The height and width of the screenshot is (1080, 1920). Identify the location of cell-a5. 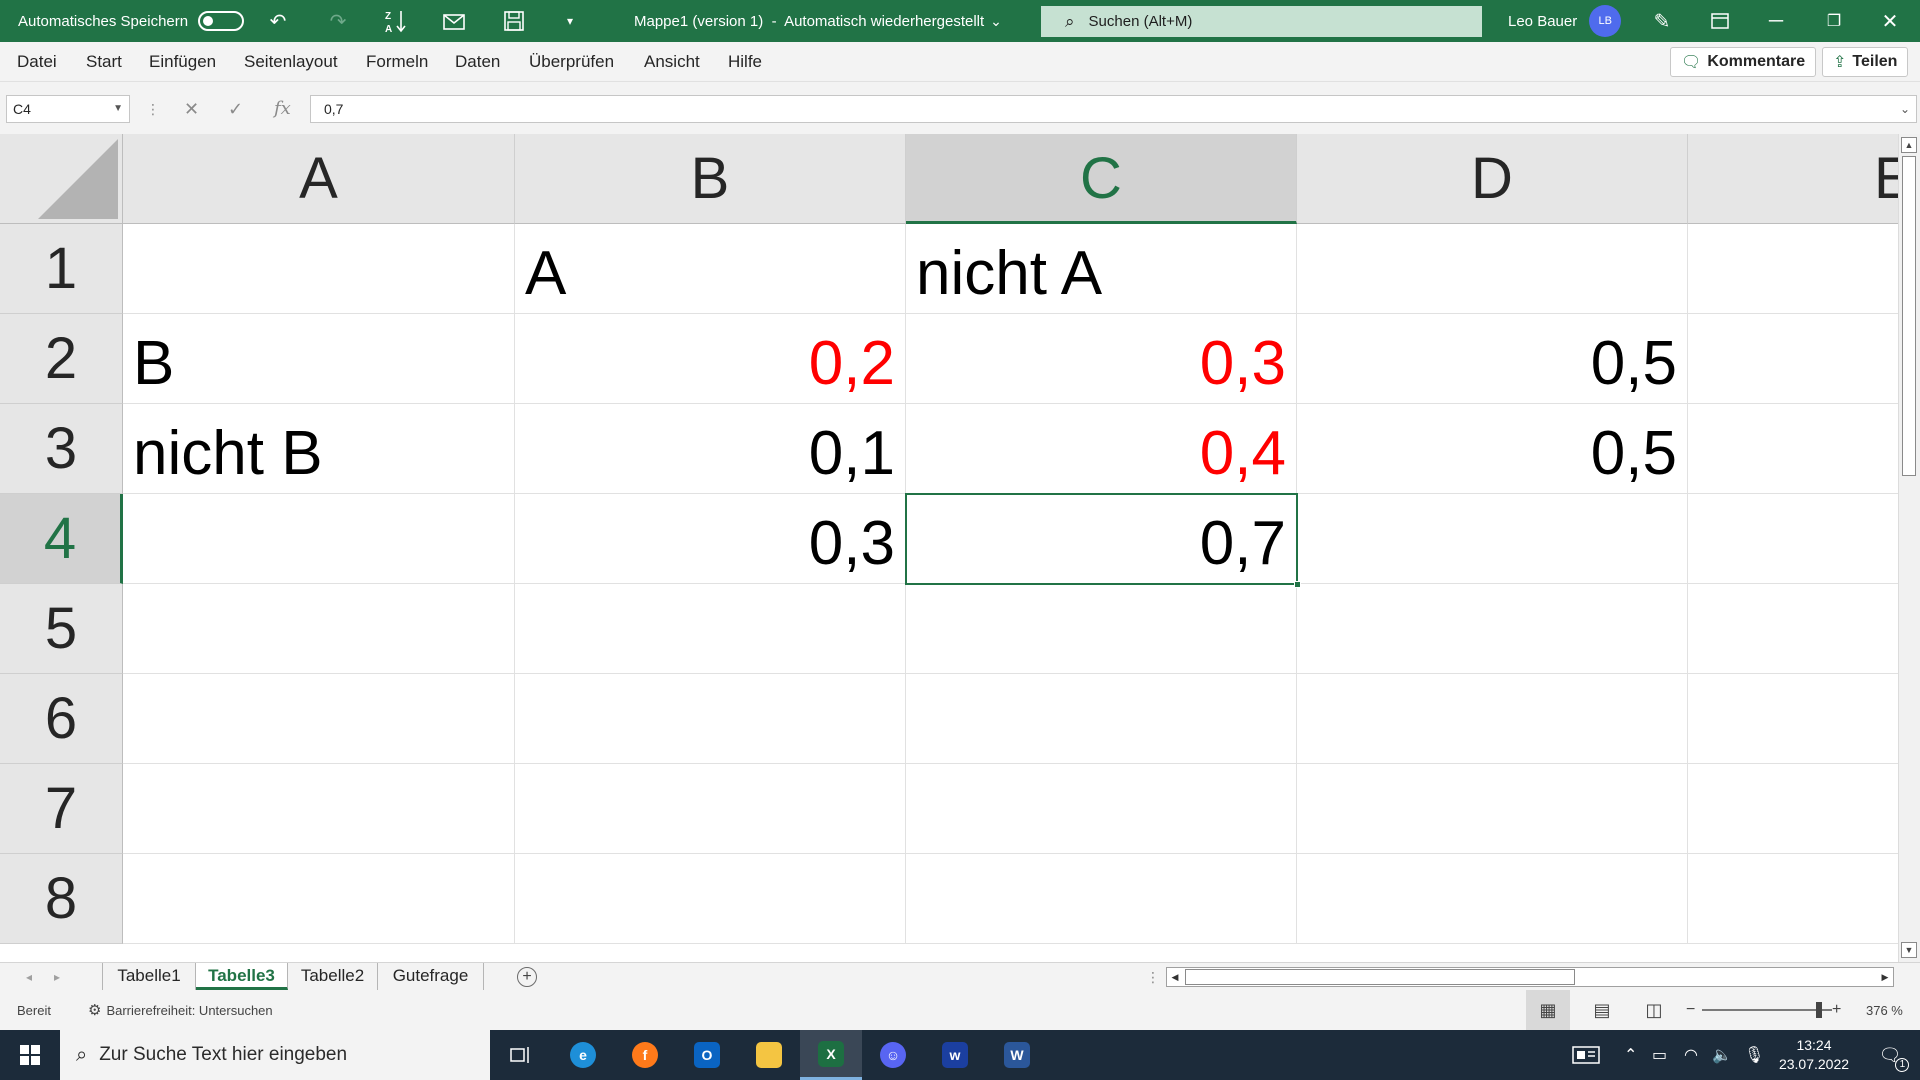
(319, 629).